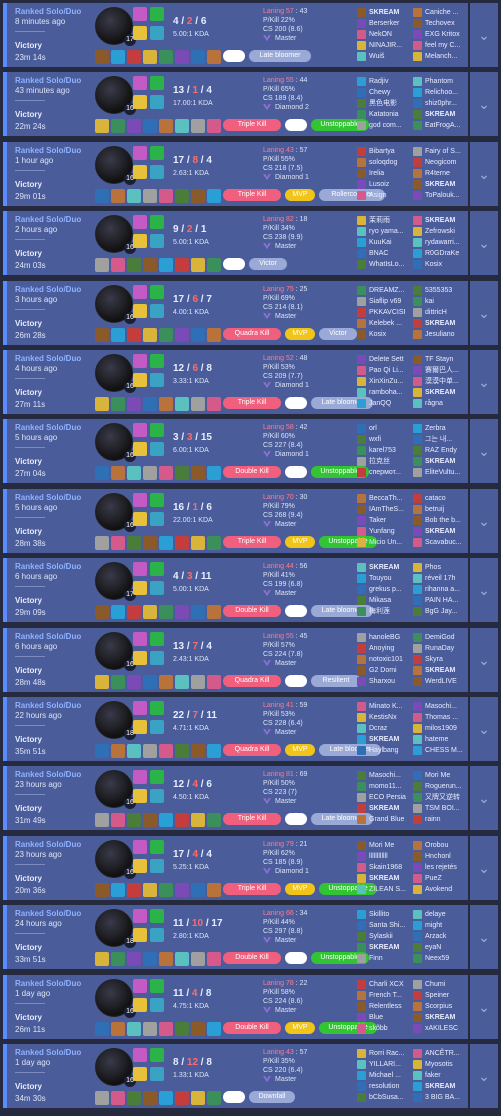 Image resolution: width=501 pixels, height=1116 pixels. What do you see at coordinates (379, 220) in the screenshot?
I see `player-name: 茉莉雨` at bounding box center [379, 220].